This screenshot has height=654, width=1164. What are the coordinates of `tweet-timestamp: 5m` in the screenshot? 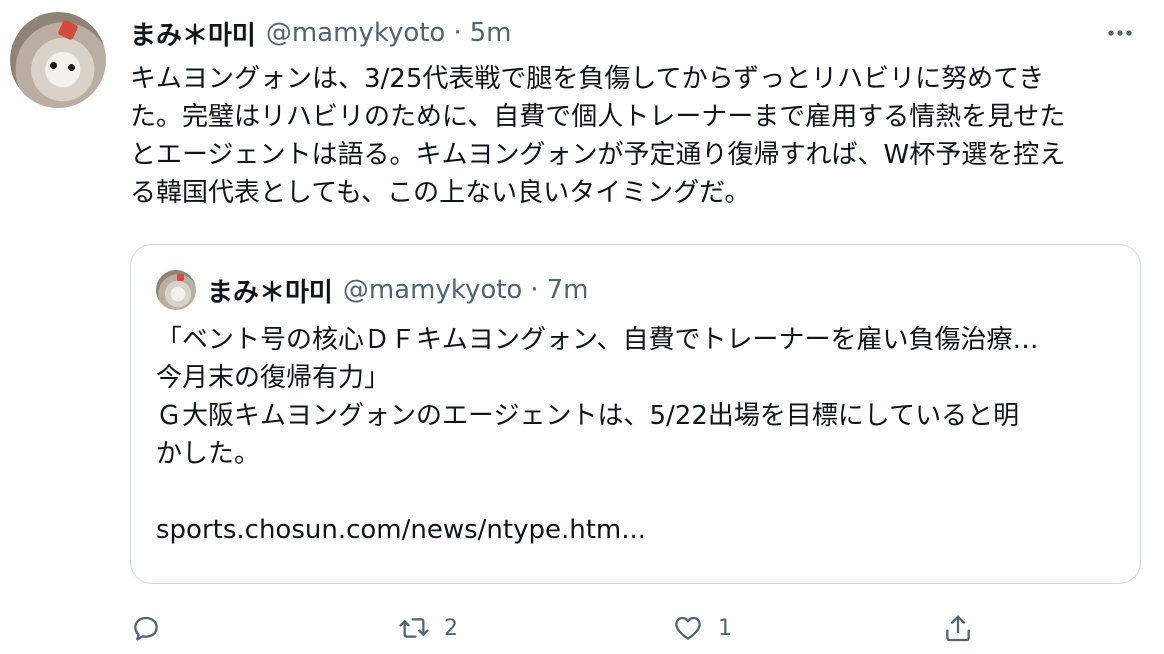 It's located at (491, 33).